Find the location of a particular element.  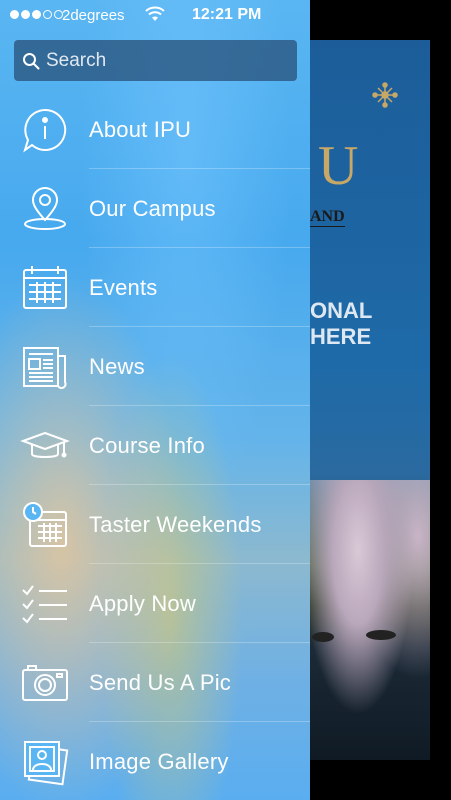

menu-item-label: Send Us A Pic is located at coordinates (160, 682).